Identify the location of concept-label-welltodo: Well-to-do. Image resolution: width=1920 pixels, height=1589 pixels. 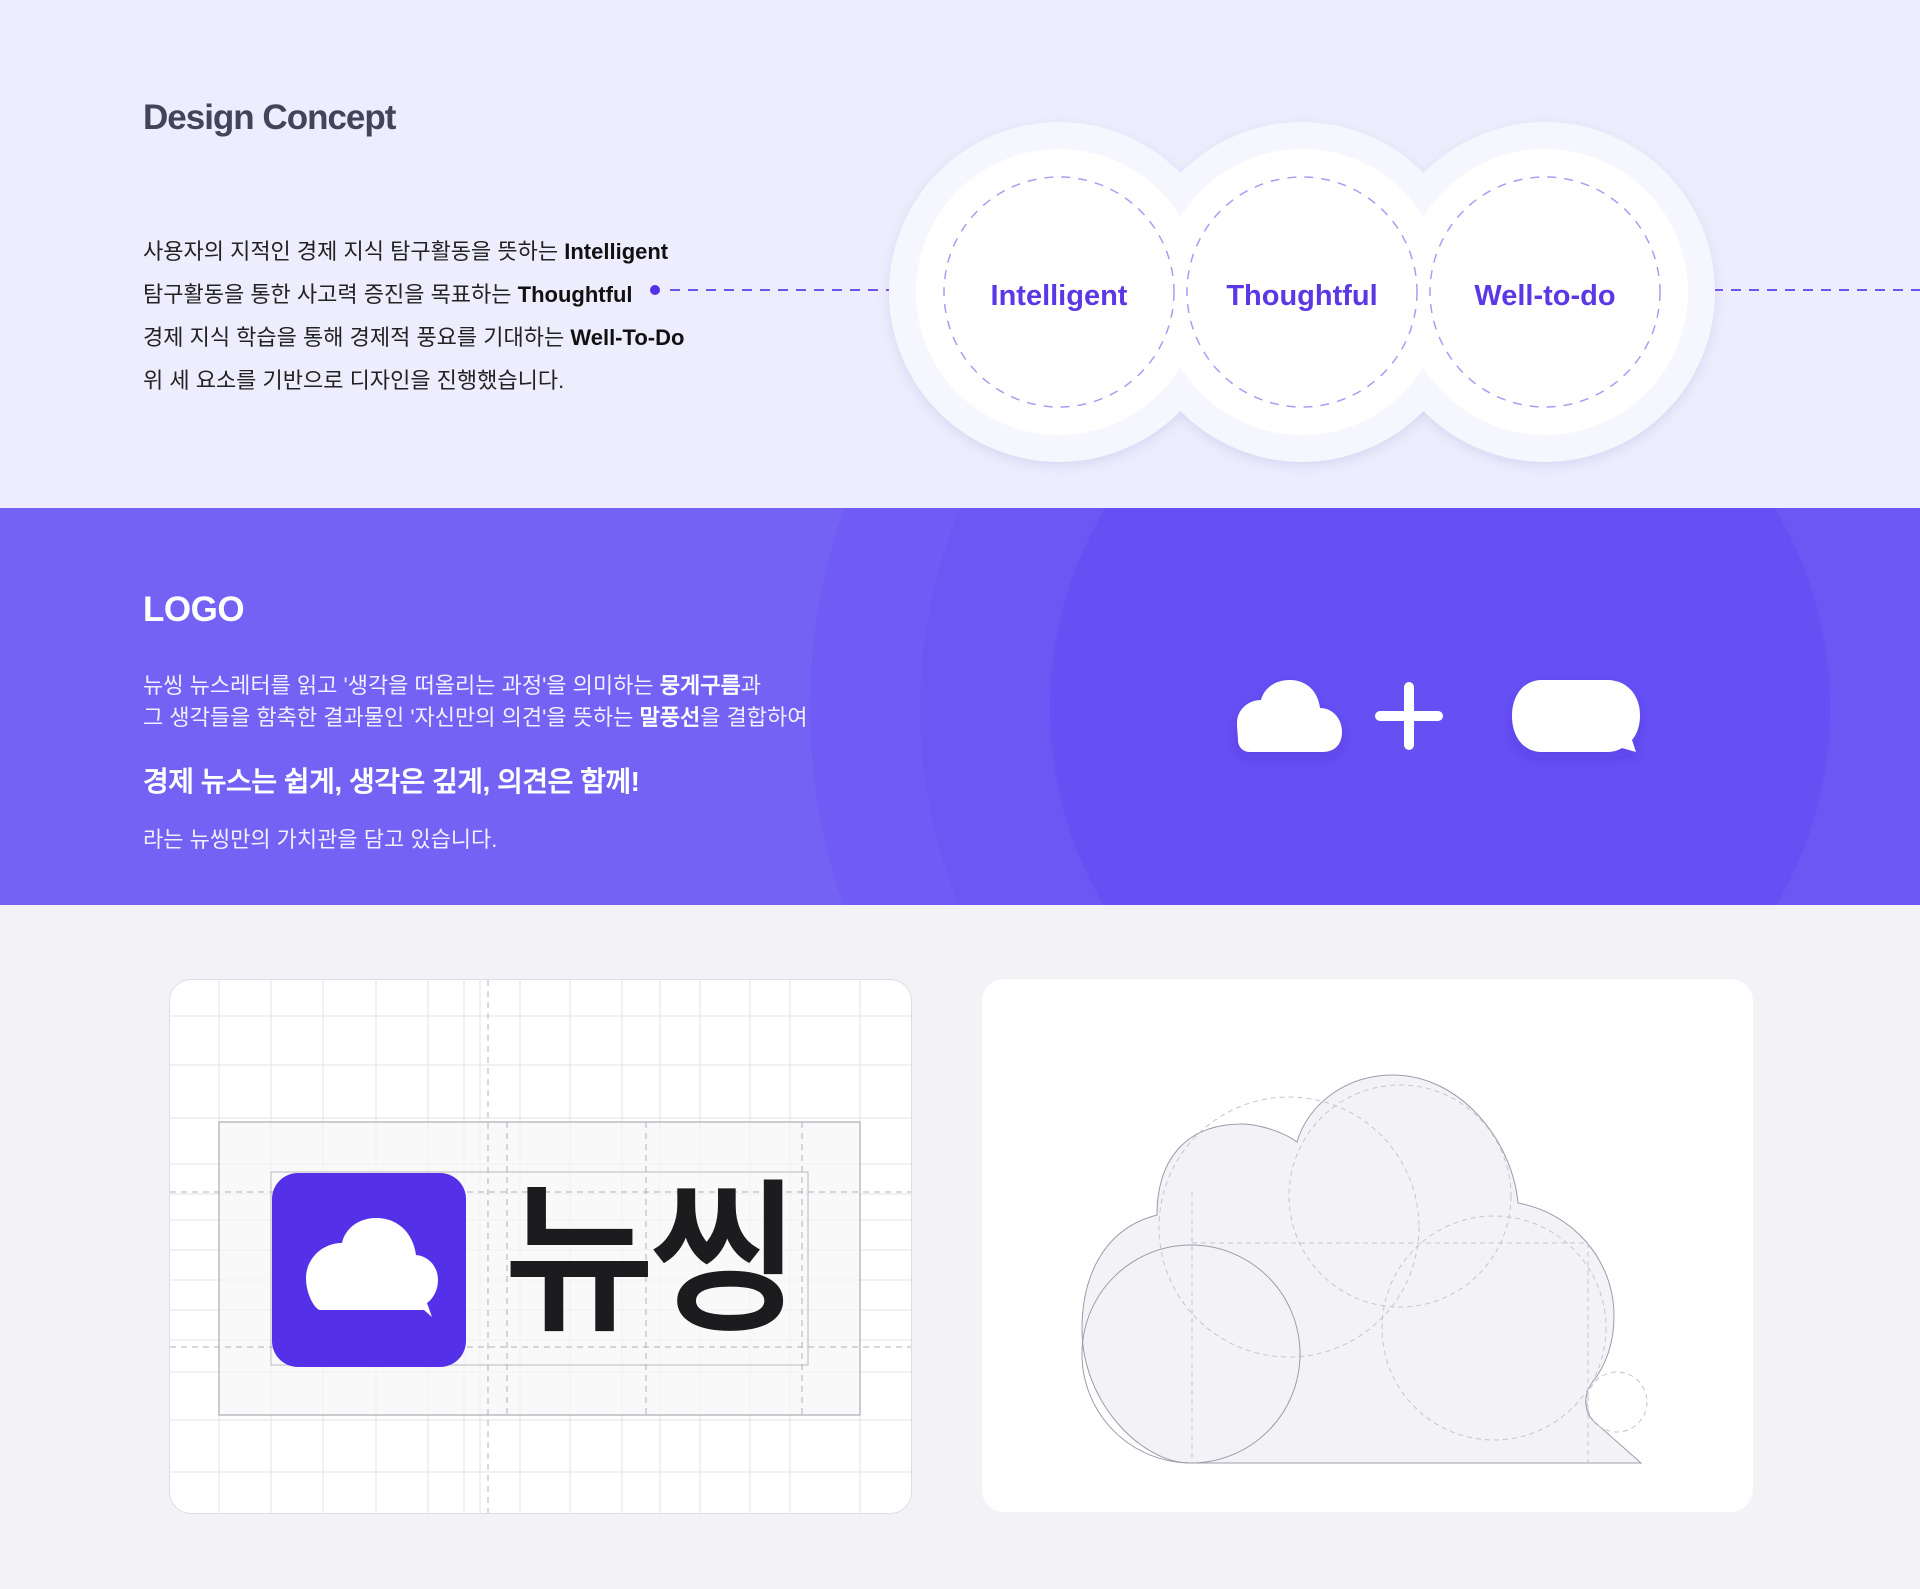
(1544, 296).